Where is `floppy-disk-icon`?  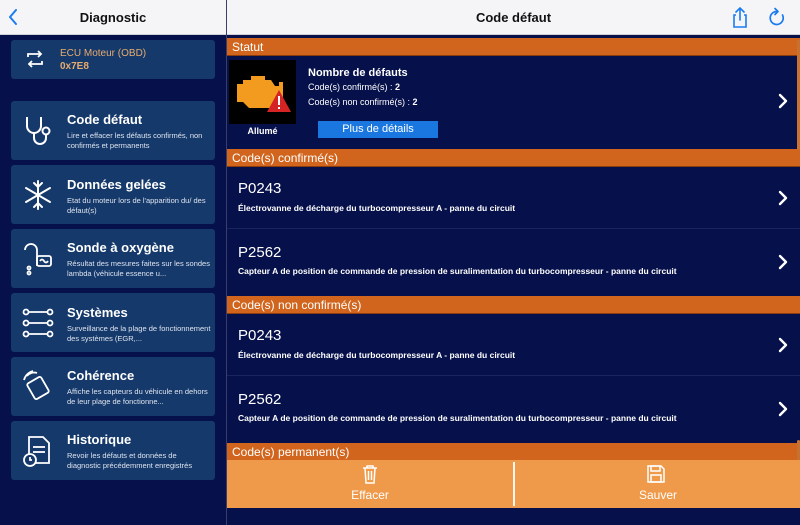
floppy-disk-icon is located at coordinates (656, 474).